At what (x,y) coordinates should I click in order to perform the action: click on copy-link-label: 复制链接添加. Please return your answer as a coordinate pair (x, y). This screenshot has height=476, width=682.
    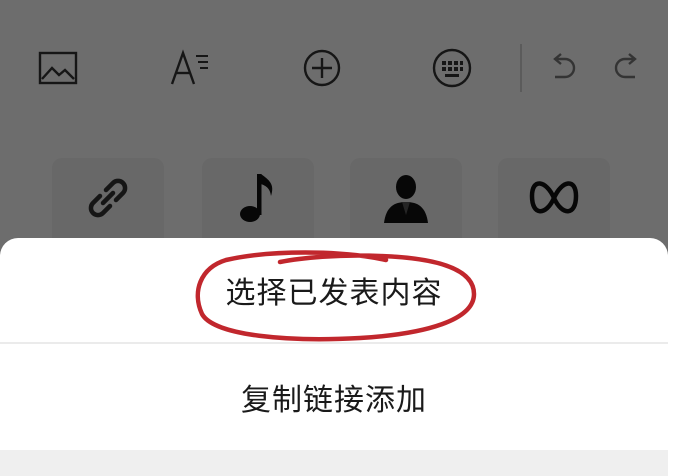
    Looking at the image, I should click on (334, 400).